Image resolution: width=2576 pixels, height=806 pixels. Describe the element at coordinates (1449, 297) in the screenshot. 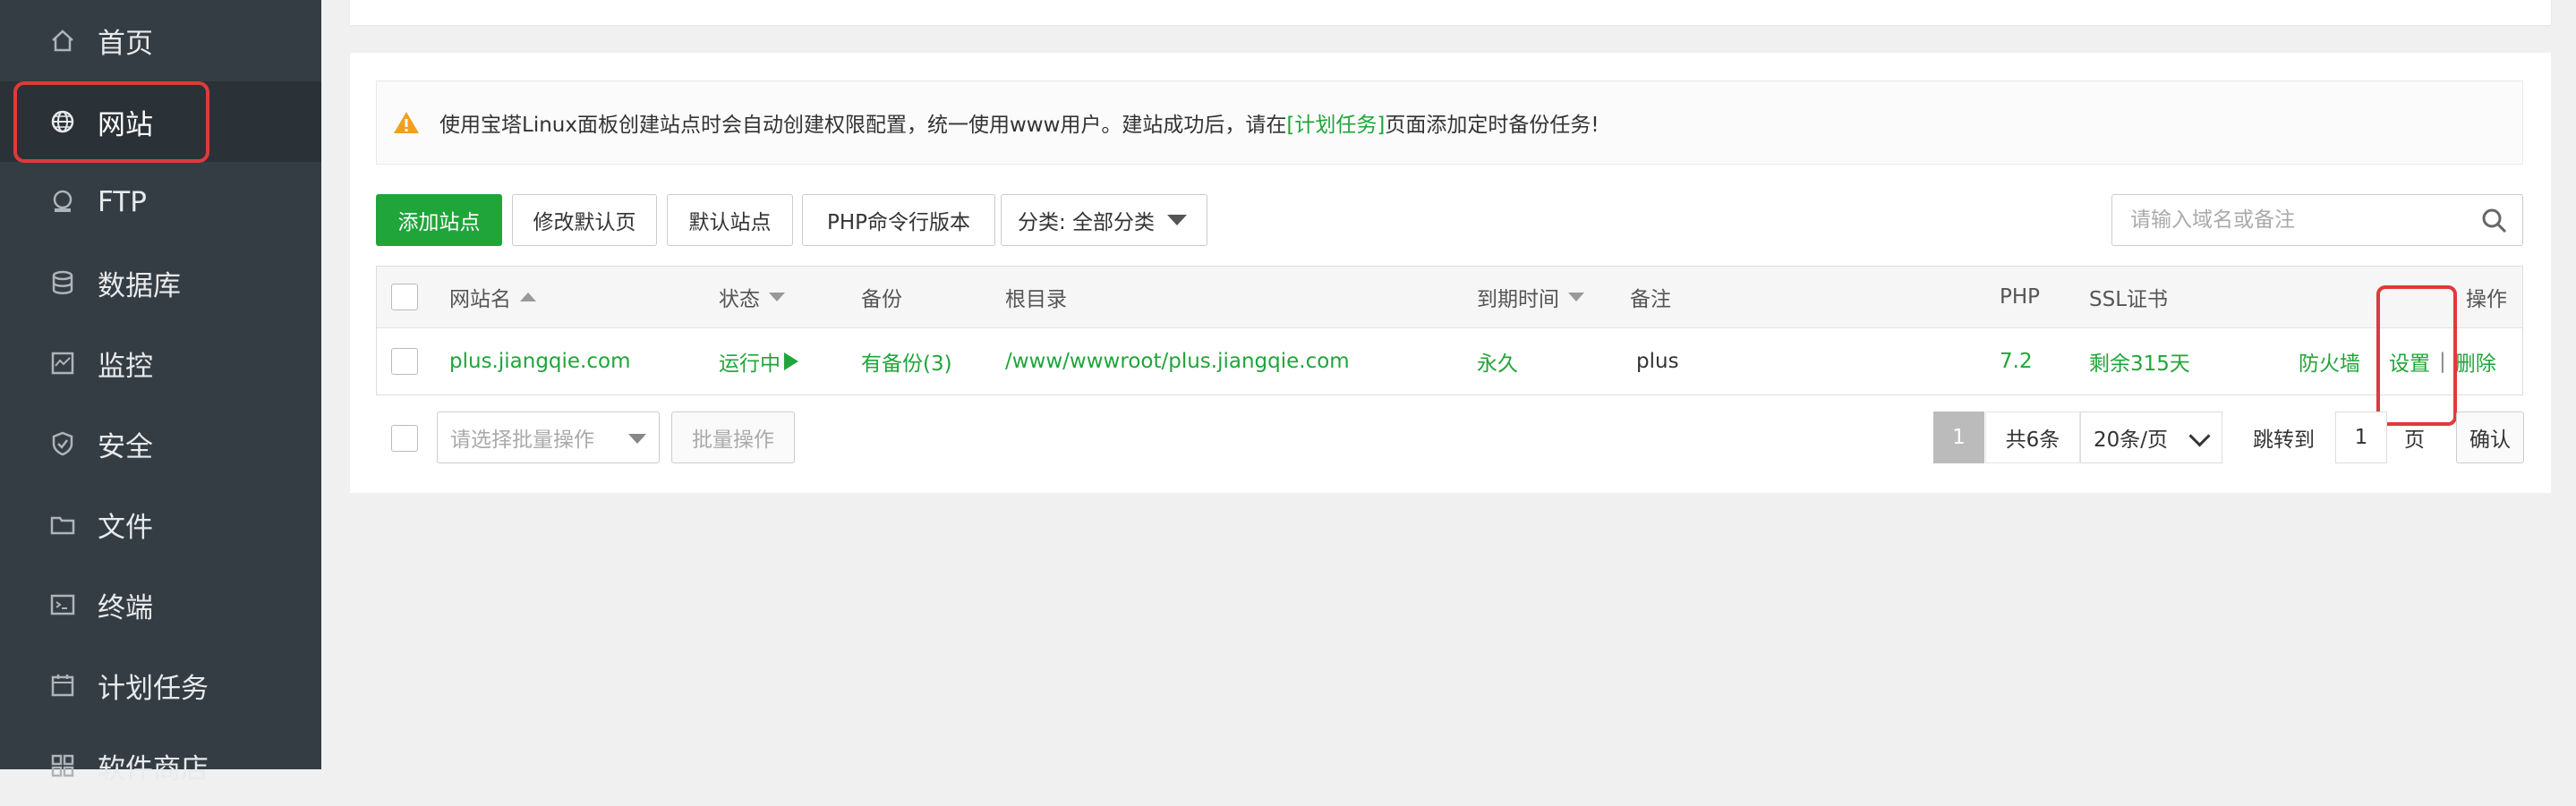

I see `table-header: 网站名 状态 备份 根目录 到期时间 备注 PHP SSL证书 操作` at that location.